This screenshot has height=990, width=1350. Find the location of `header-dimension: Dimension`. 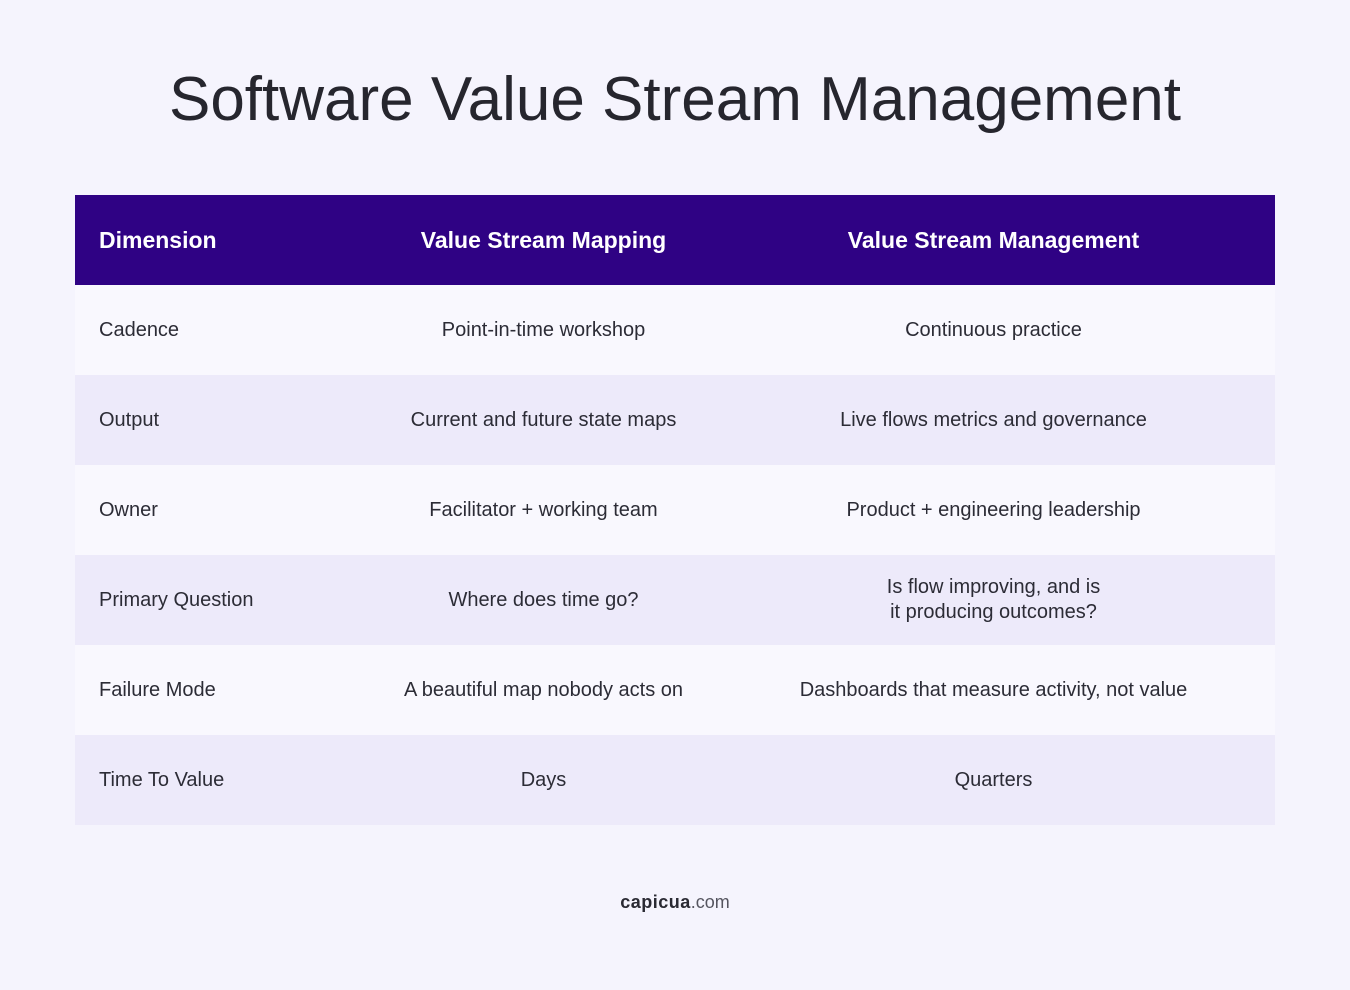

header-dimension: Dimension is located at coordinates (158, 239).